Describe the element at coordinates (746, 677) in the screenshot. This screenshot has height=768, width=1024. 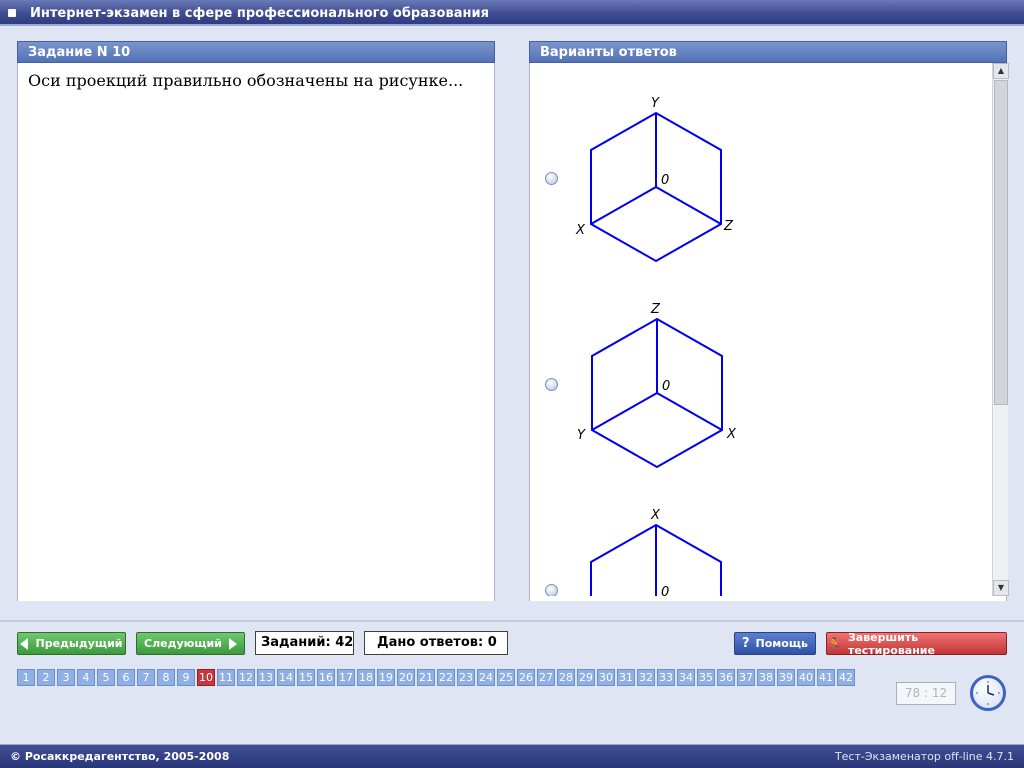
I see `page-number-button: 37` at that location.